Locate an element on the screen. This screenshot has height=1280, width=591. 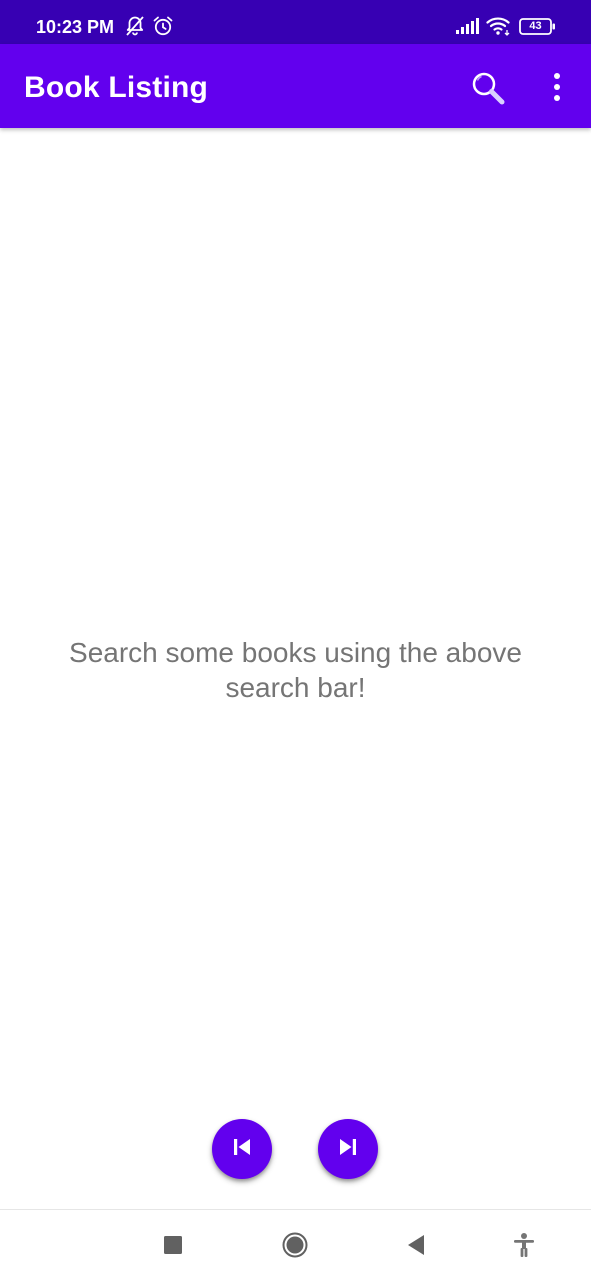
signal-icon is located at coordinates (467, 28).